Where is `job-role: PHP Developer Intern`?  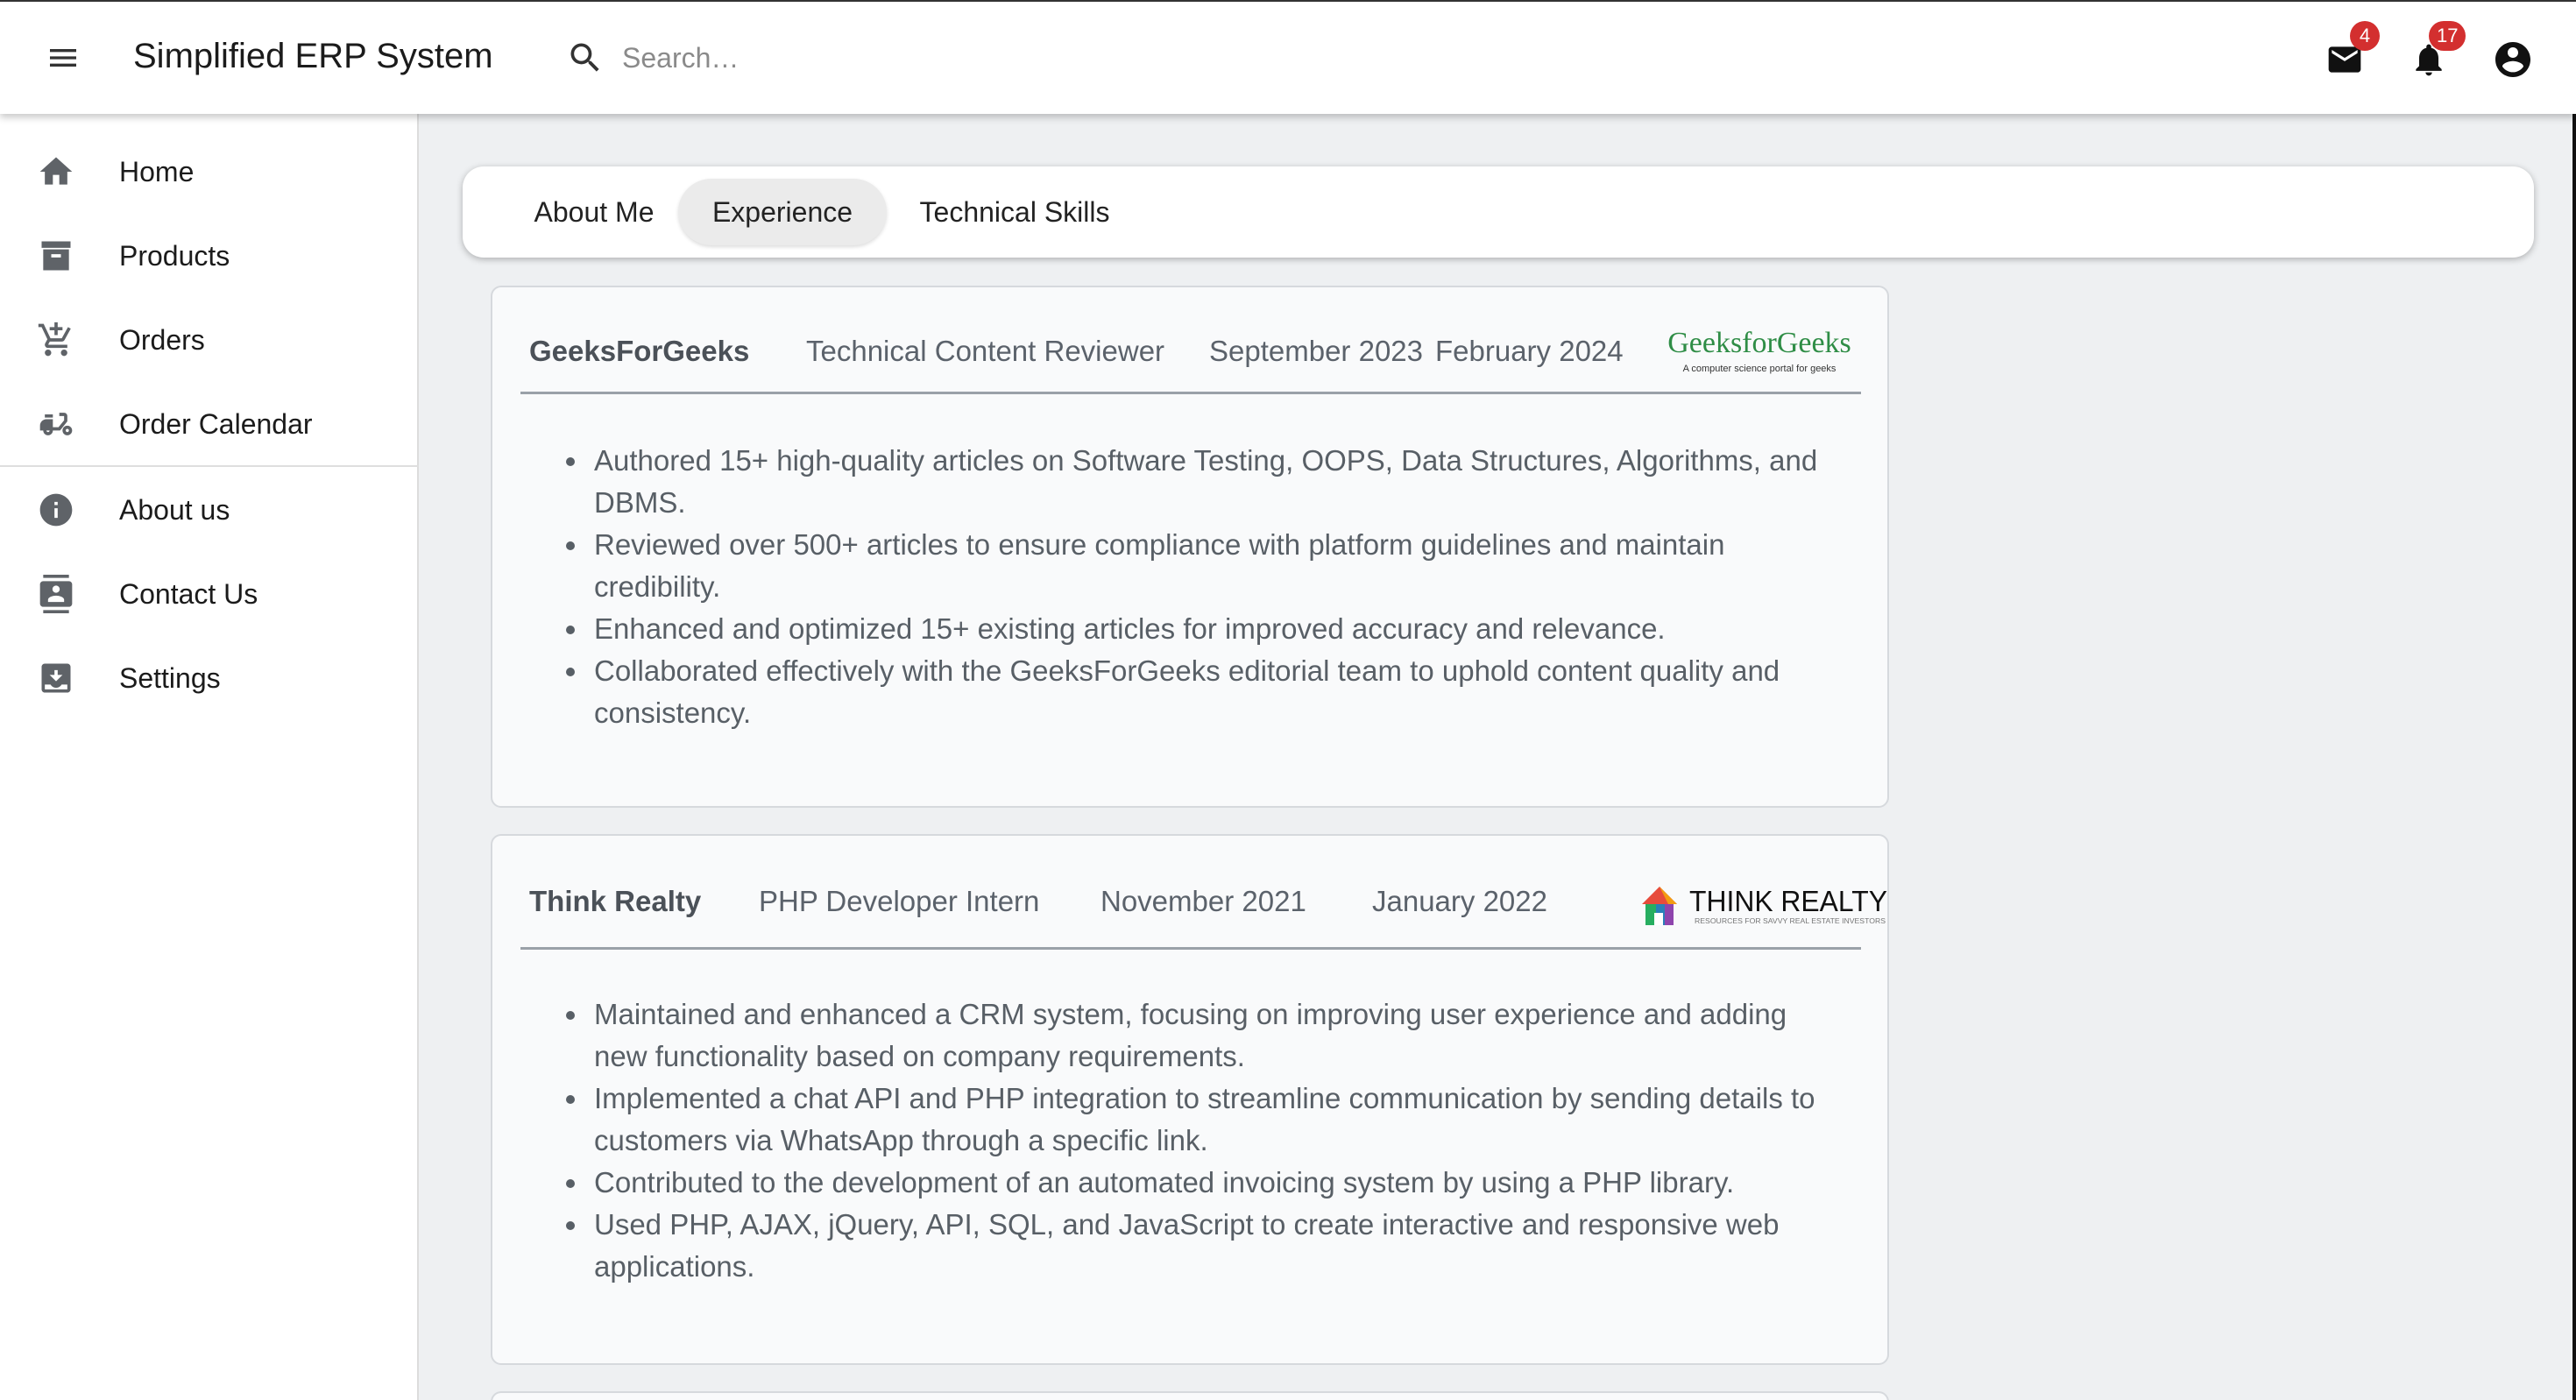
job-role: PHP Developer Intern is located at coordinates (899, 901).